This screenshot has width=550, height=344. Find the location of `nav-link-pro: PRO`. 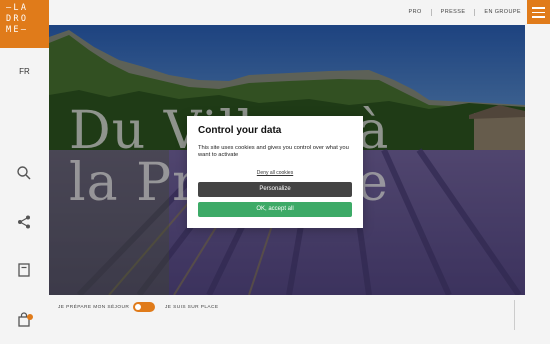

nav-link-pro: PRO is located at coordinates (415, 12).